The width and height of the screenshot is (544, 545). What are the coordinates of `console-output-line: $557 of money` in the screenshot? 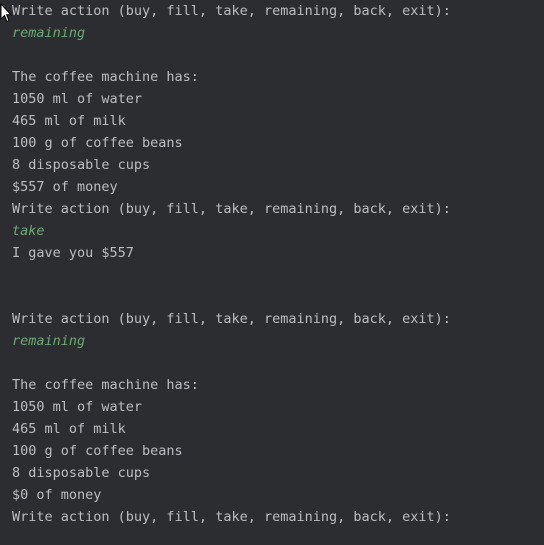 It's located at (65, 187).